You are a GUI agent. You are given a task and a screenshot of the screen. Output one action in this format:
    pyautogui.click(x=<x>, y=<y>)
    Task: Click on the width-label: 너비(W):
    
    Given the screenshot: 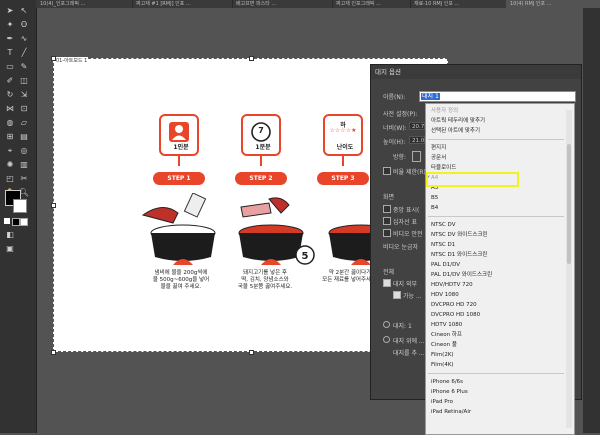 What is the action you would take?
    pyautogui.click(x=395, y=128)
    